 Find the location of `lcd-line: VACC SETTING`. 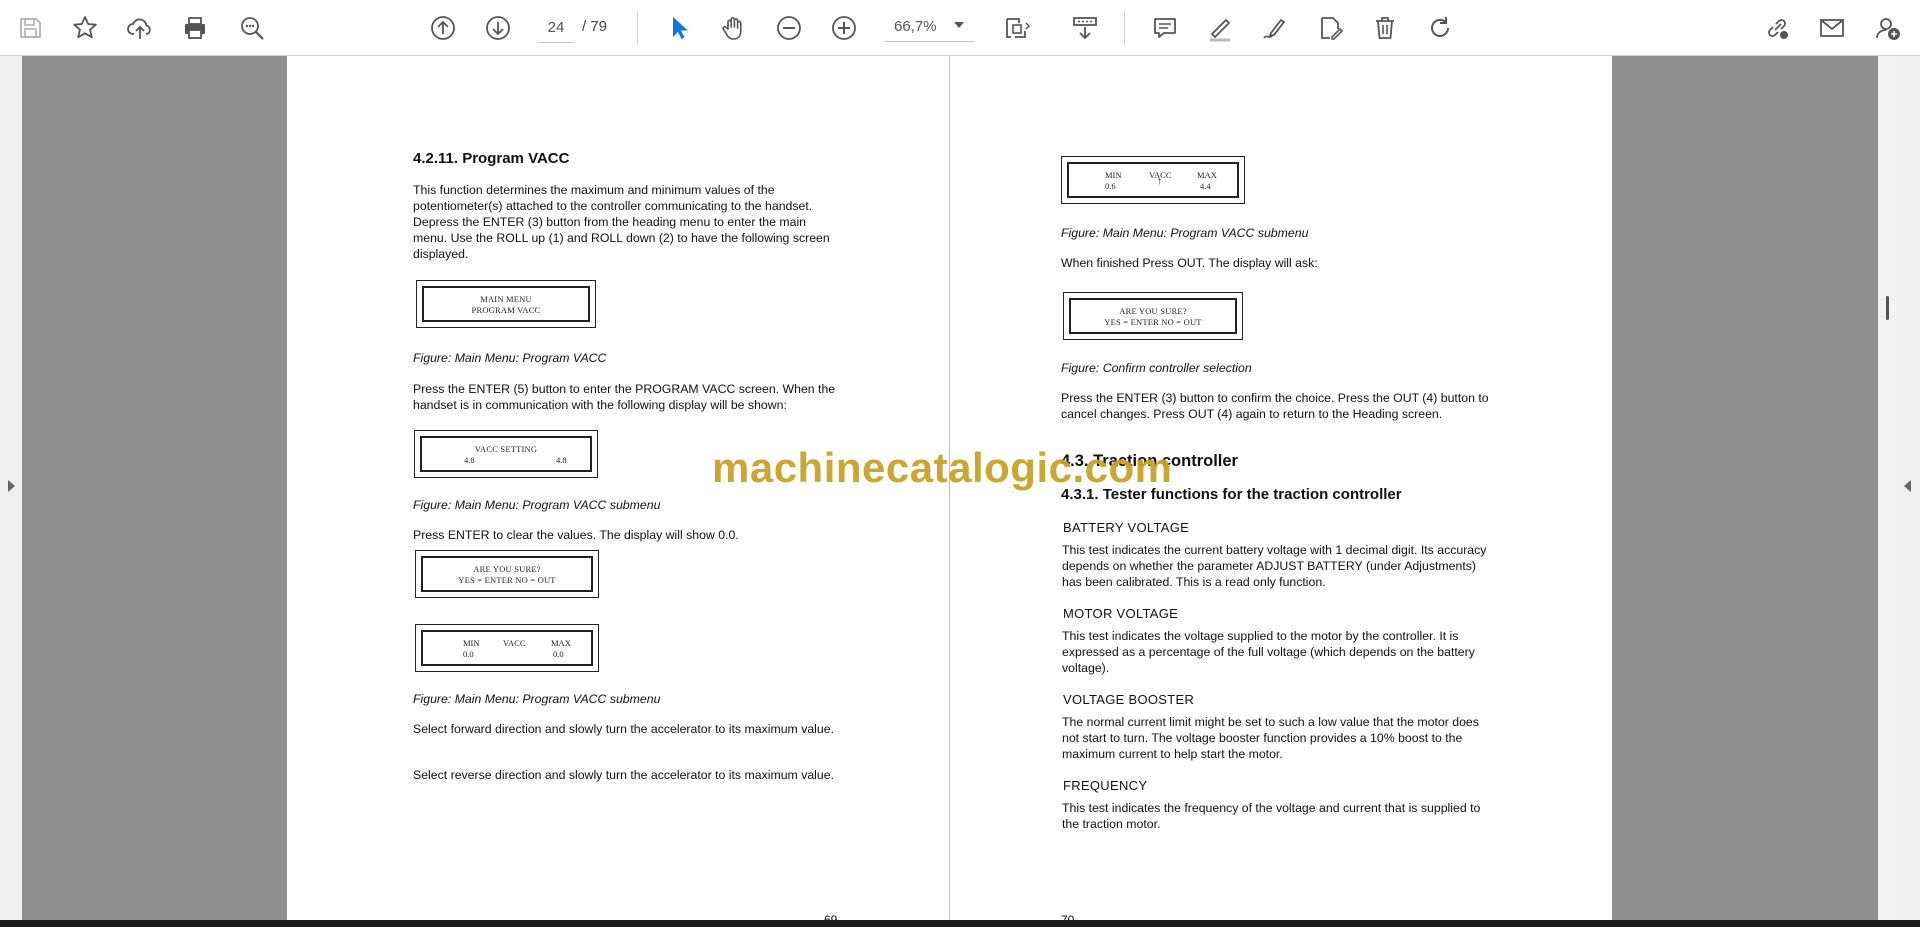

lcd-line: VACC SETTING is located at coordinates (506, 449).